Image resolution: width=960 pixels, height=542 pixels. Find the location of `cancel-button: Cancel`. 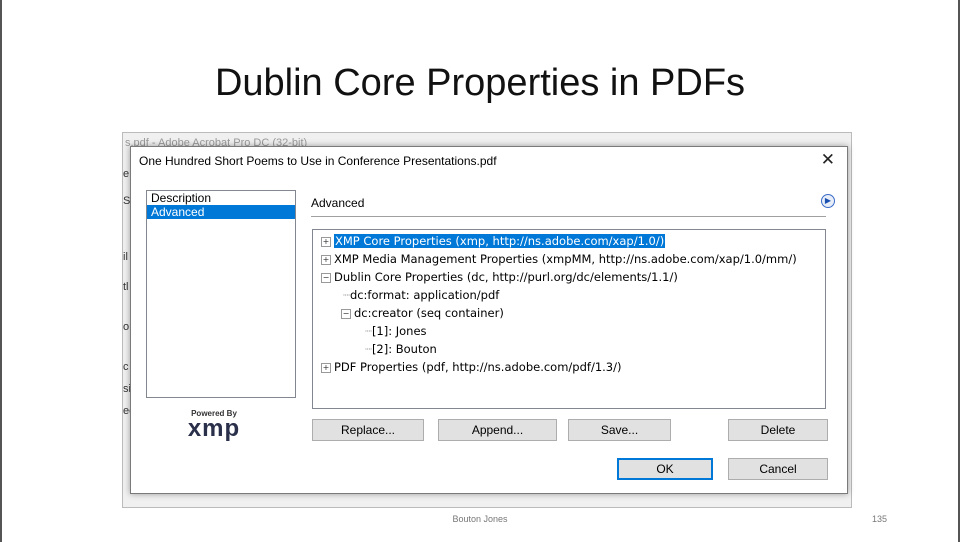

cancel-button: Cancel is located at coordinates (778, 469).